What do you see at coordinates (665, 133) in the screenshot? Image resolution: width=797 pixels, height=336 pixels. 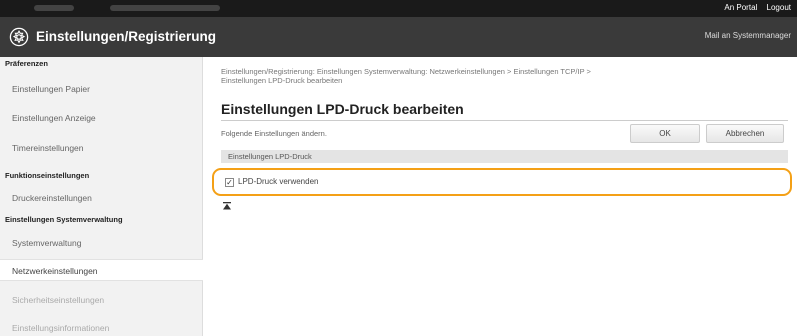 I see `ok-button: OK` at bounding box center [665, 133].